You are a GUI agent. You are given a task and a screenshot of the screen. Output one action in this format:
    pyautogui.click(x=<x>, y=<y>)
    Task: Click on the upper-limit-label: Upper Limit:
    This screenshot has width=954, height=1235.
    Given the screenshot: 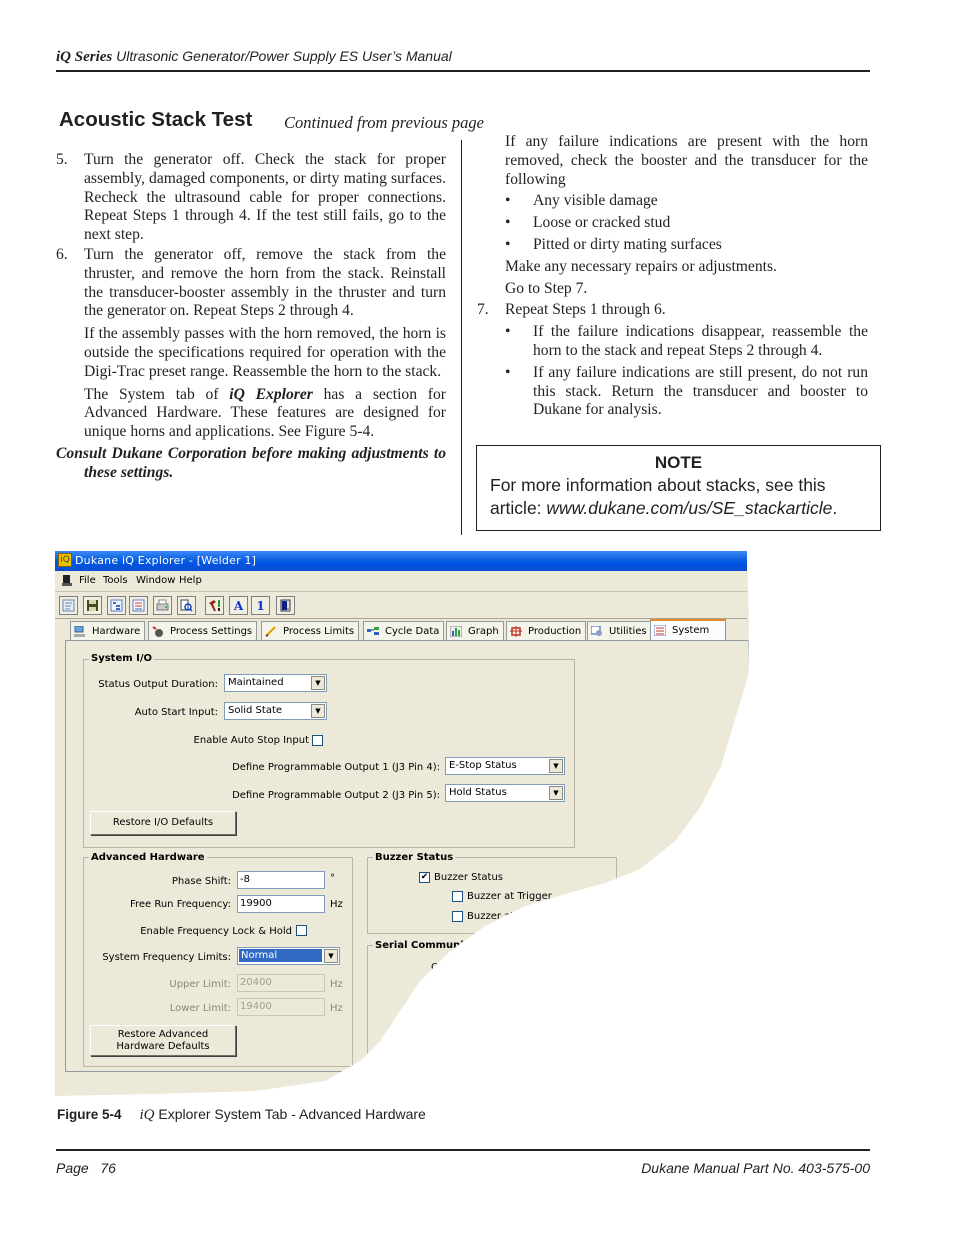 What is the action you would take?
    pyautogui.click(x=200, y=984)
    